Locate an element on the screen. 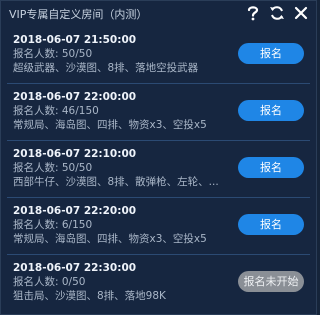  help-icon is located at coordinates (253, 13).